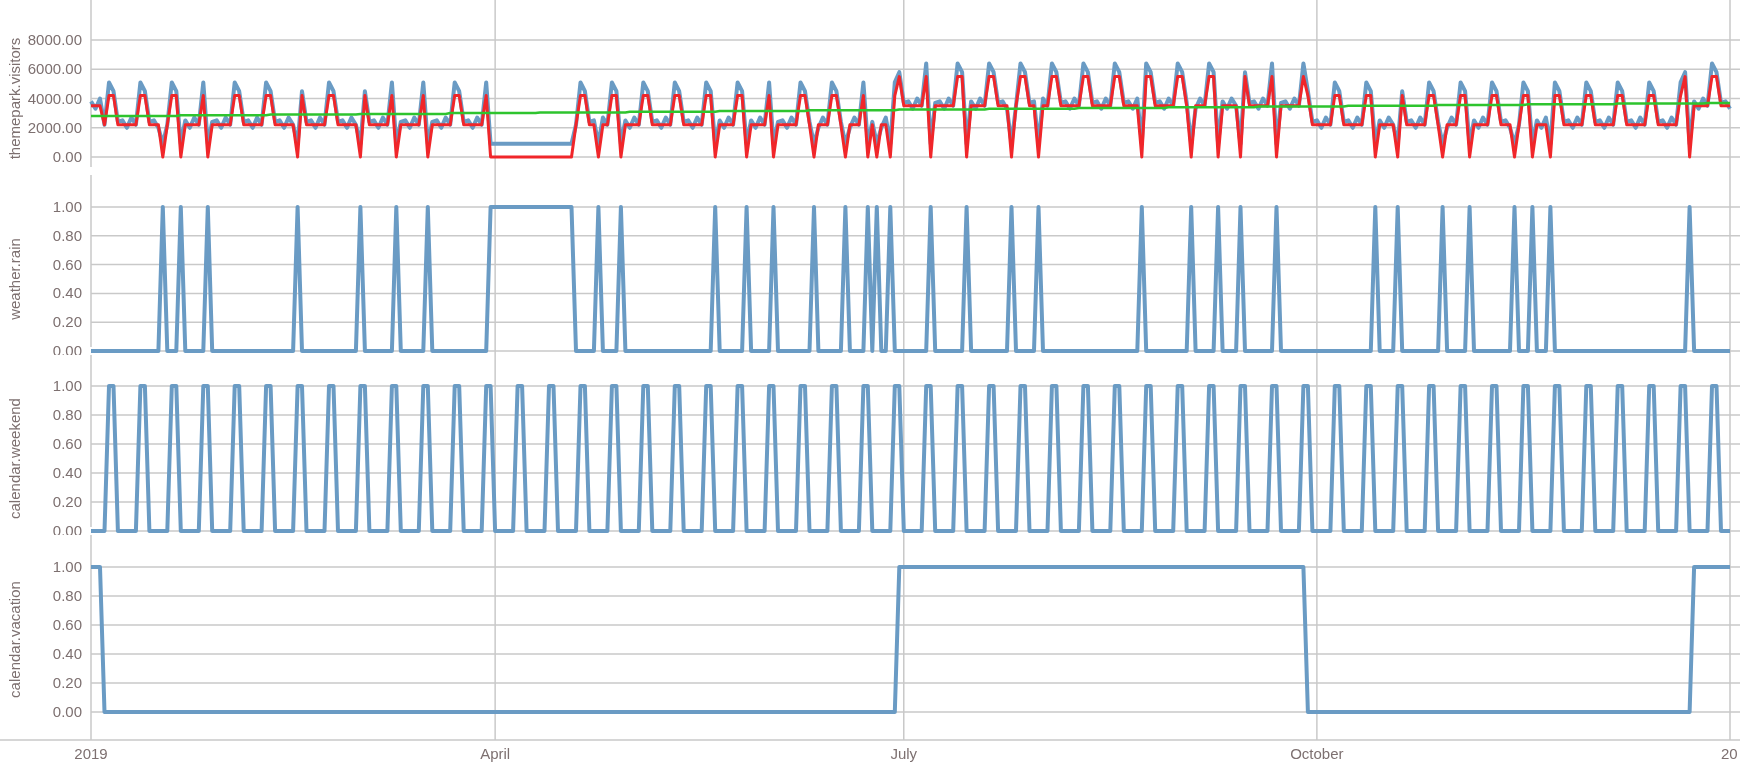 The image size is (1740, 784). I want to click on axis-tick-label: 2019, so click(91, 753).